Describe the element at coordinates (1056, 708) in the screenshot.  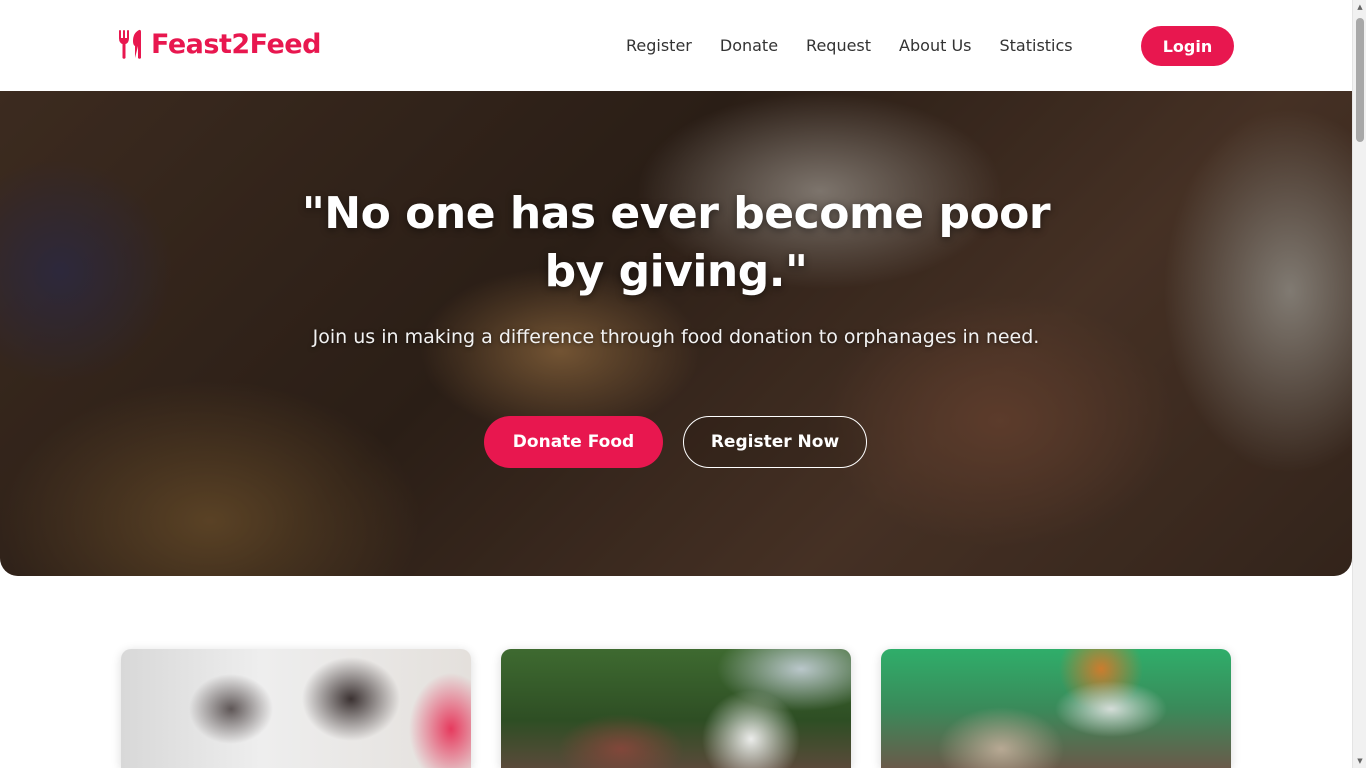
I see `photo-card-dining-hall` at that location.